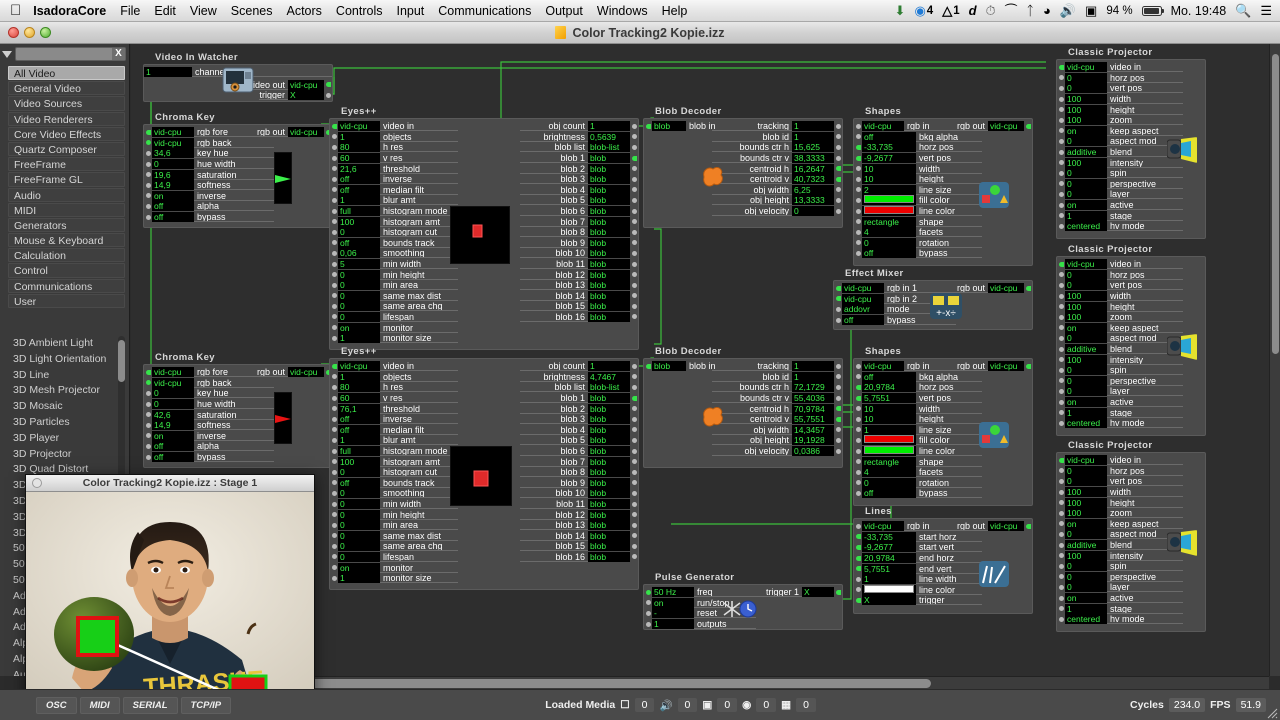 The width and height of the screenshot is (1280, 720). What do you see at coordinates (203, 11) in the screenshot?
I see `menu-view: View` at bounding box center [203, 11].